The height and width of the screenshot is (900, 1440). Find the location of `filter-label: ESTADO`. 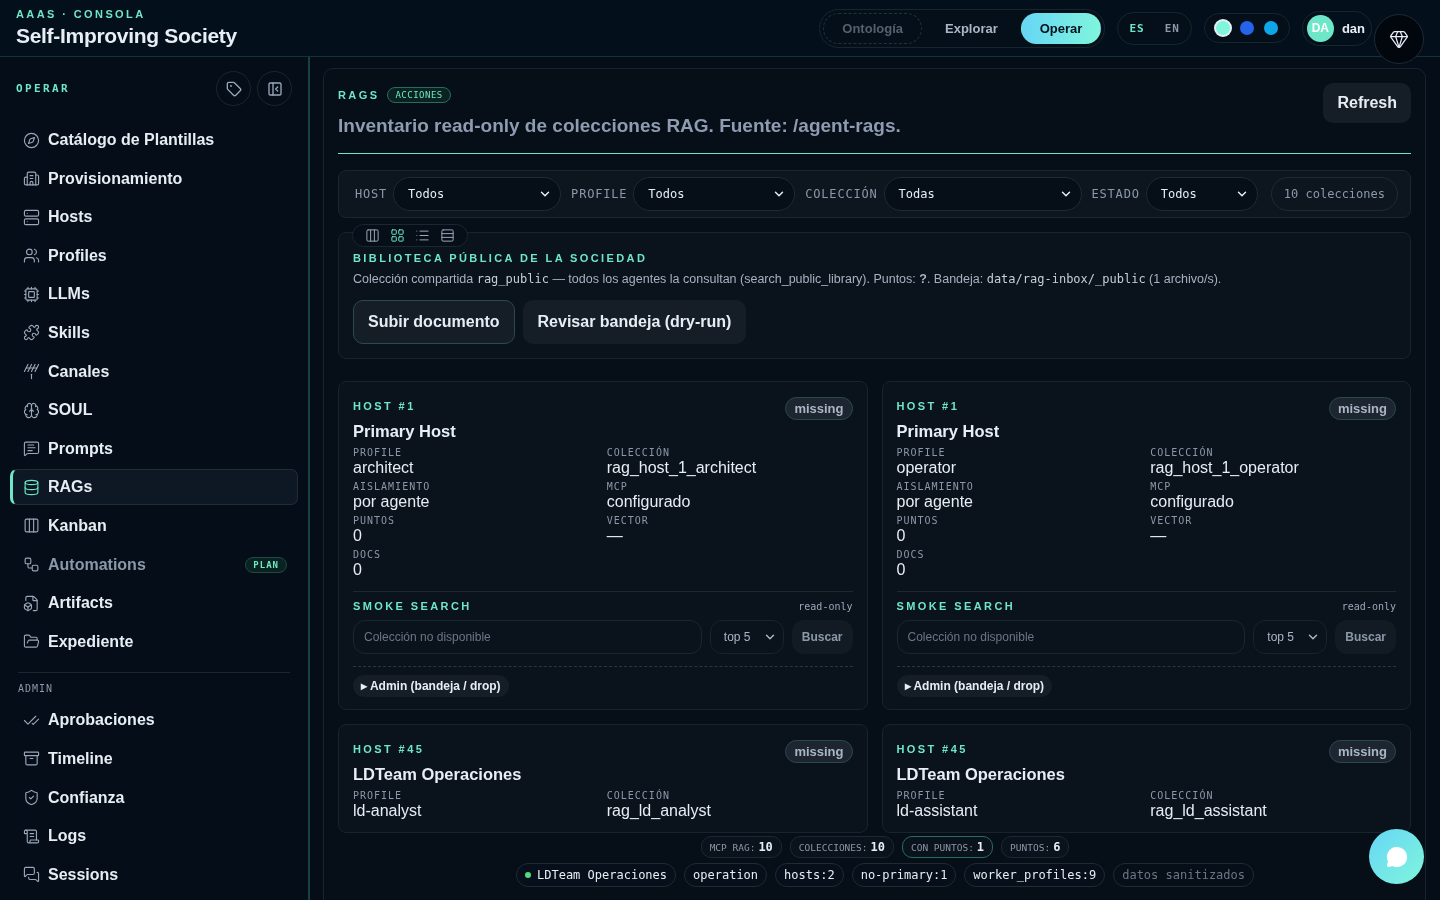

filter-label: ESTADO is located at coordinates (1115, 194).